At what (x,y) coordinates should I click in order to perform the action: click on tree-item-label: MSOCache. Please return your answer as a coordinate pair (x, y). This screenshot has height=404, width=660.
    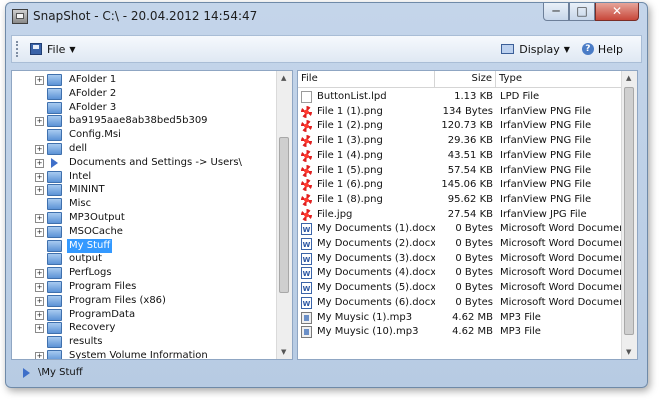
    Looking at the image, I should click on (96, 231).